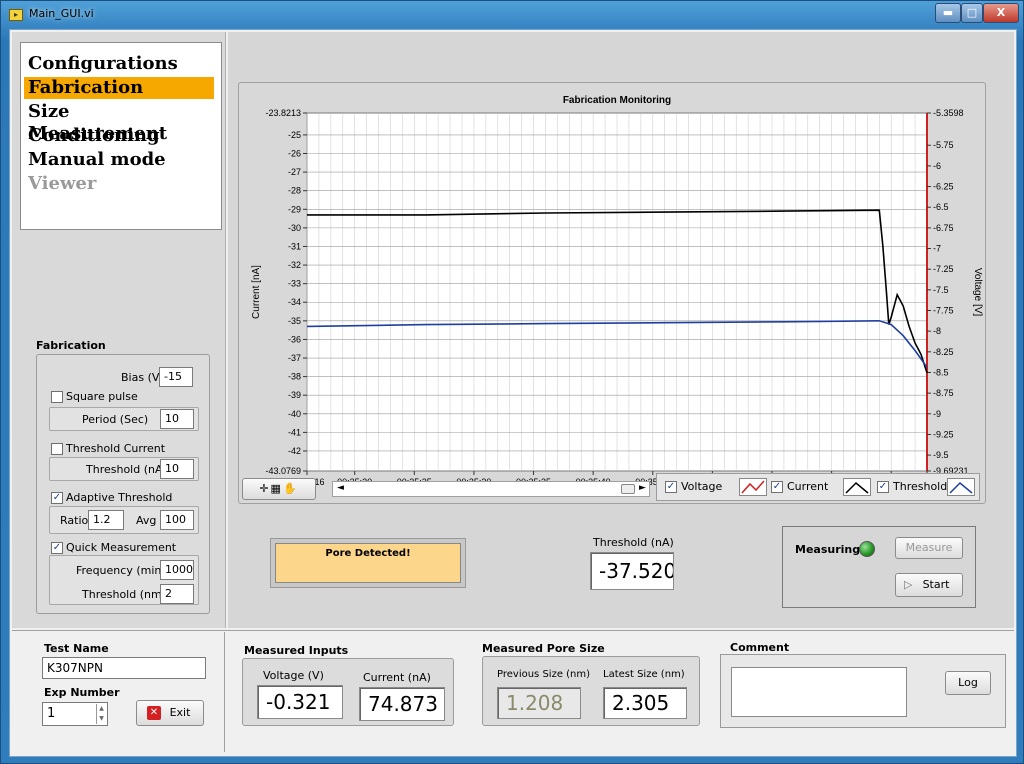 The width and height of the screenshot is (1024, 764). I want to click on period-input: 10, so click(177, 419).